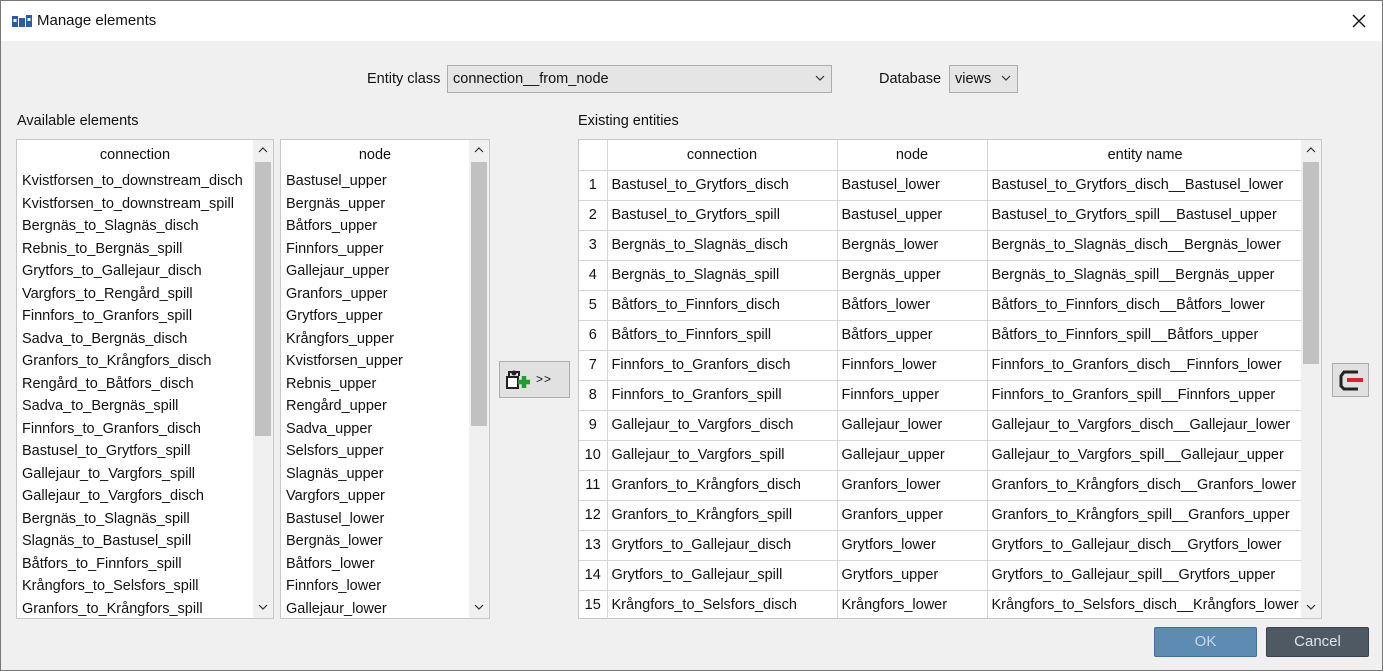 This screenshot has height=671, width=1383. I want to click on ok-button: OK, so click(1205, 642).